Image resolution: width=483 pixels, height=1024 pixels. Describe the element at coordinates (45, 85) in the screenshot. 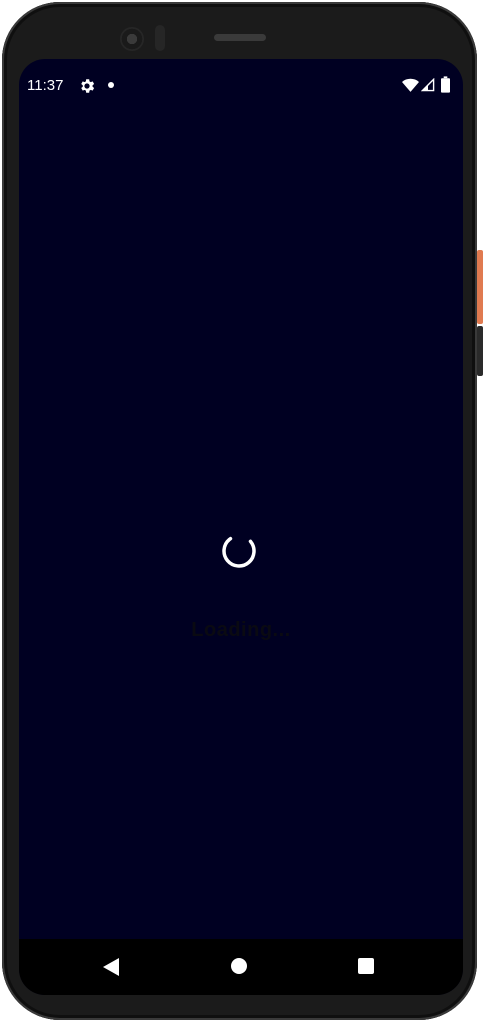

I see `status-time: 11:37` at that location.